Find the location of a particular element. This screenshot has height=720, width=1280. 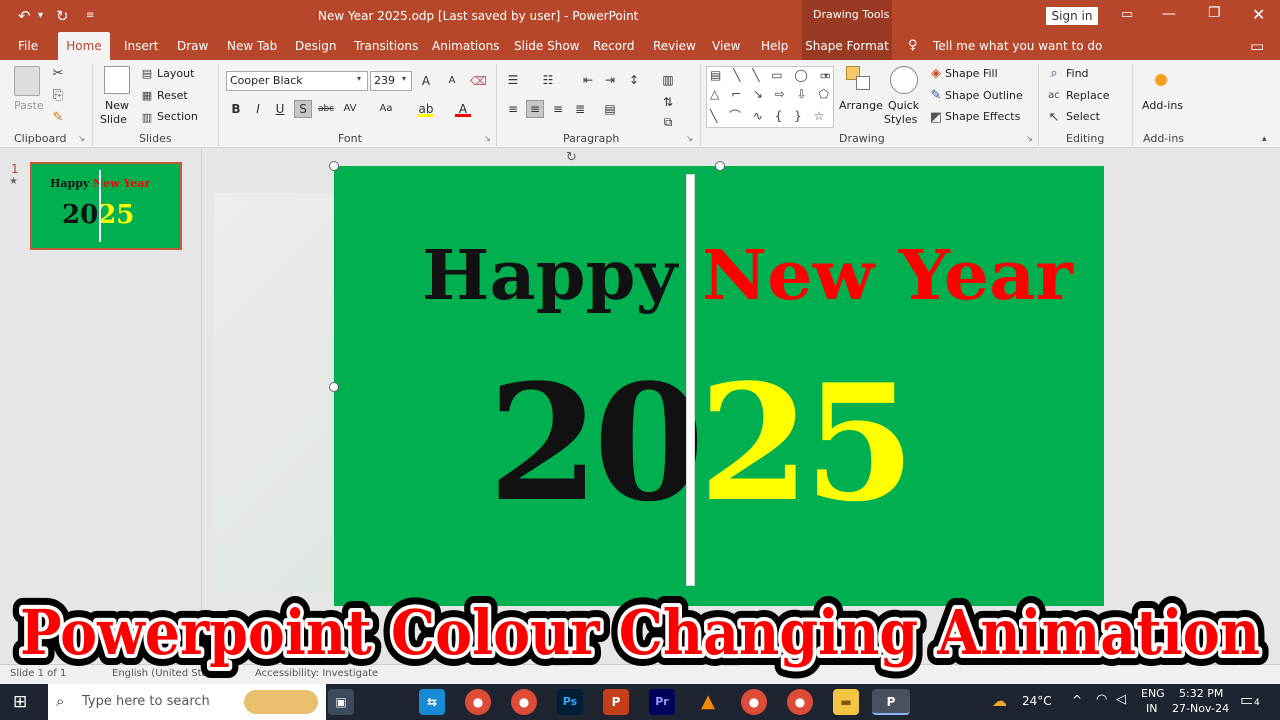

shapes-row-1: ▤ ╲ ╲ ▭ ◯ ▭ is located at coordinates (772, 75).